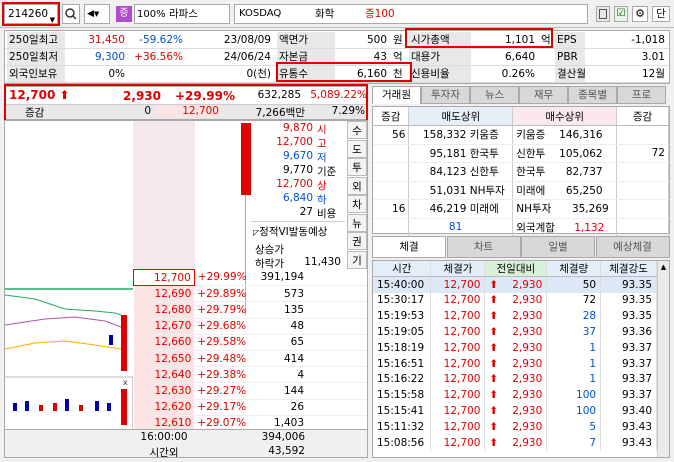 The height and width of the screenshot is (462, 674). What do you see at coordinates (663, 359) in the screenshot?
I see `scrollbar: ▲` at bounding box center [663, 359].